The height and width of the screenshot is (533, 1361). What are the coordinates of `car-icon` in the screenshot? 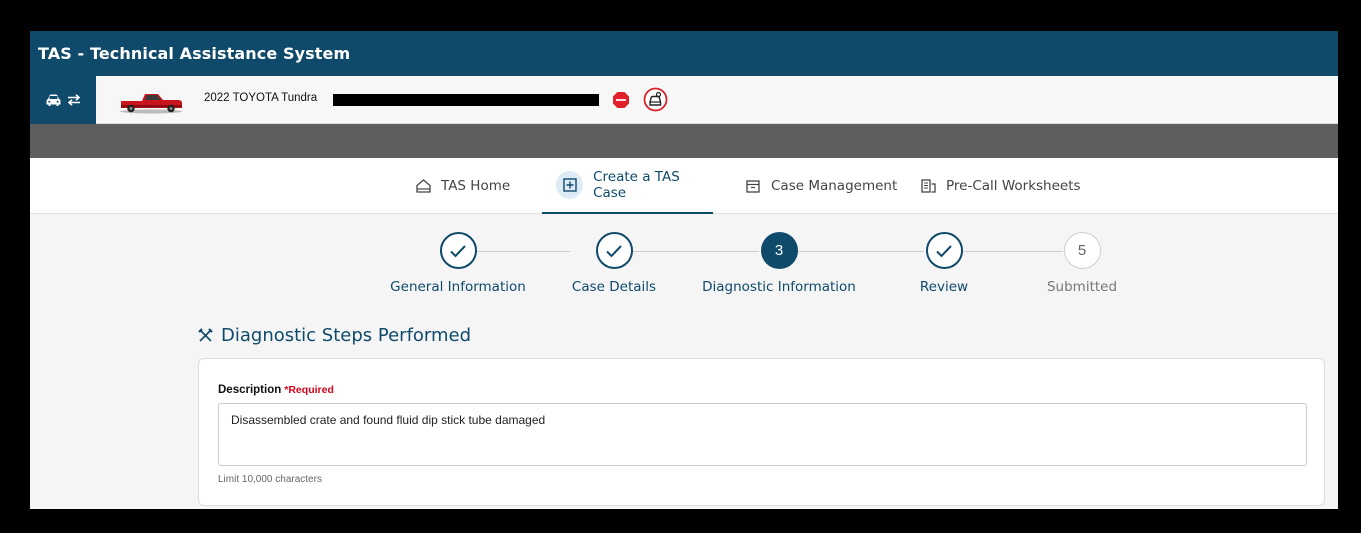 It's located at (53, 100).